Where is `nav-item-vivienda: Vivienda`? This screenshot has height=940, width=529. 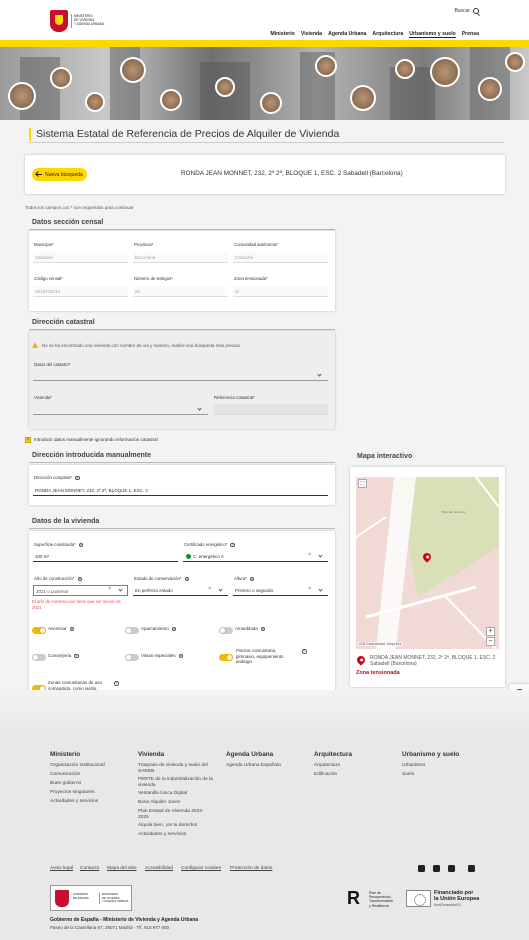 nav-item-vivienda: Vivienda is located at coordinates (311, 34).